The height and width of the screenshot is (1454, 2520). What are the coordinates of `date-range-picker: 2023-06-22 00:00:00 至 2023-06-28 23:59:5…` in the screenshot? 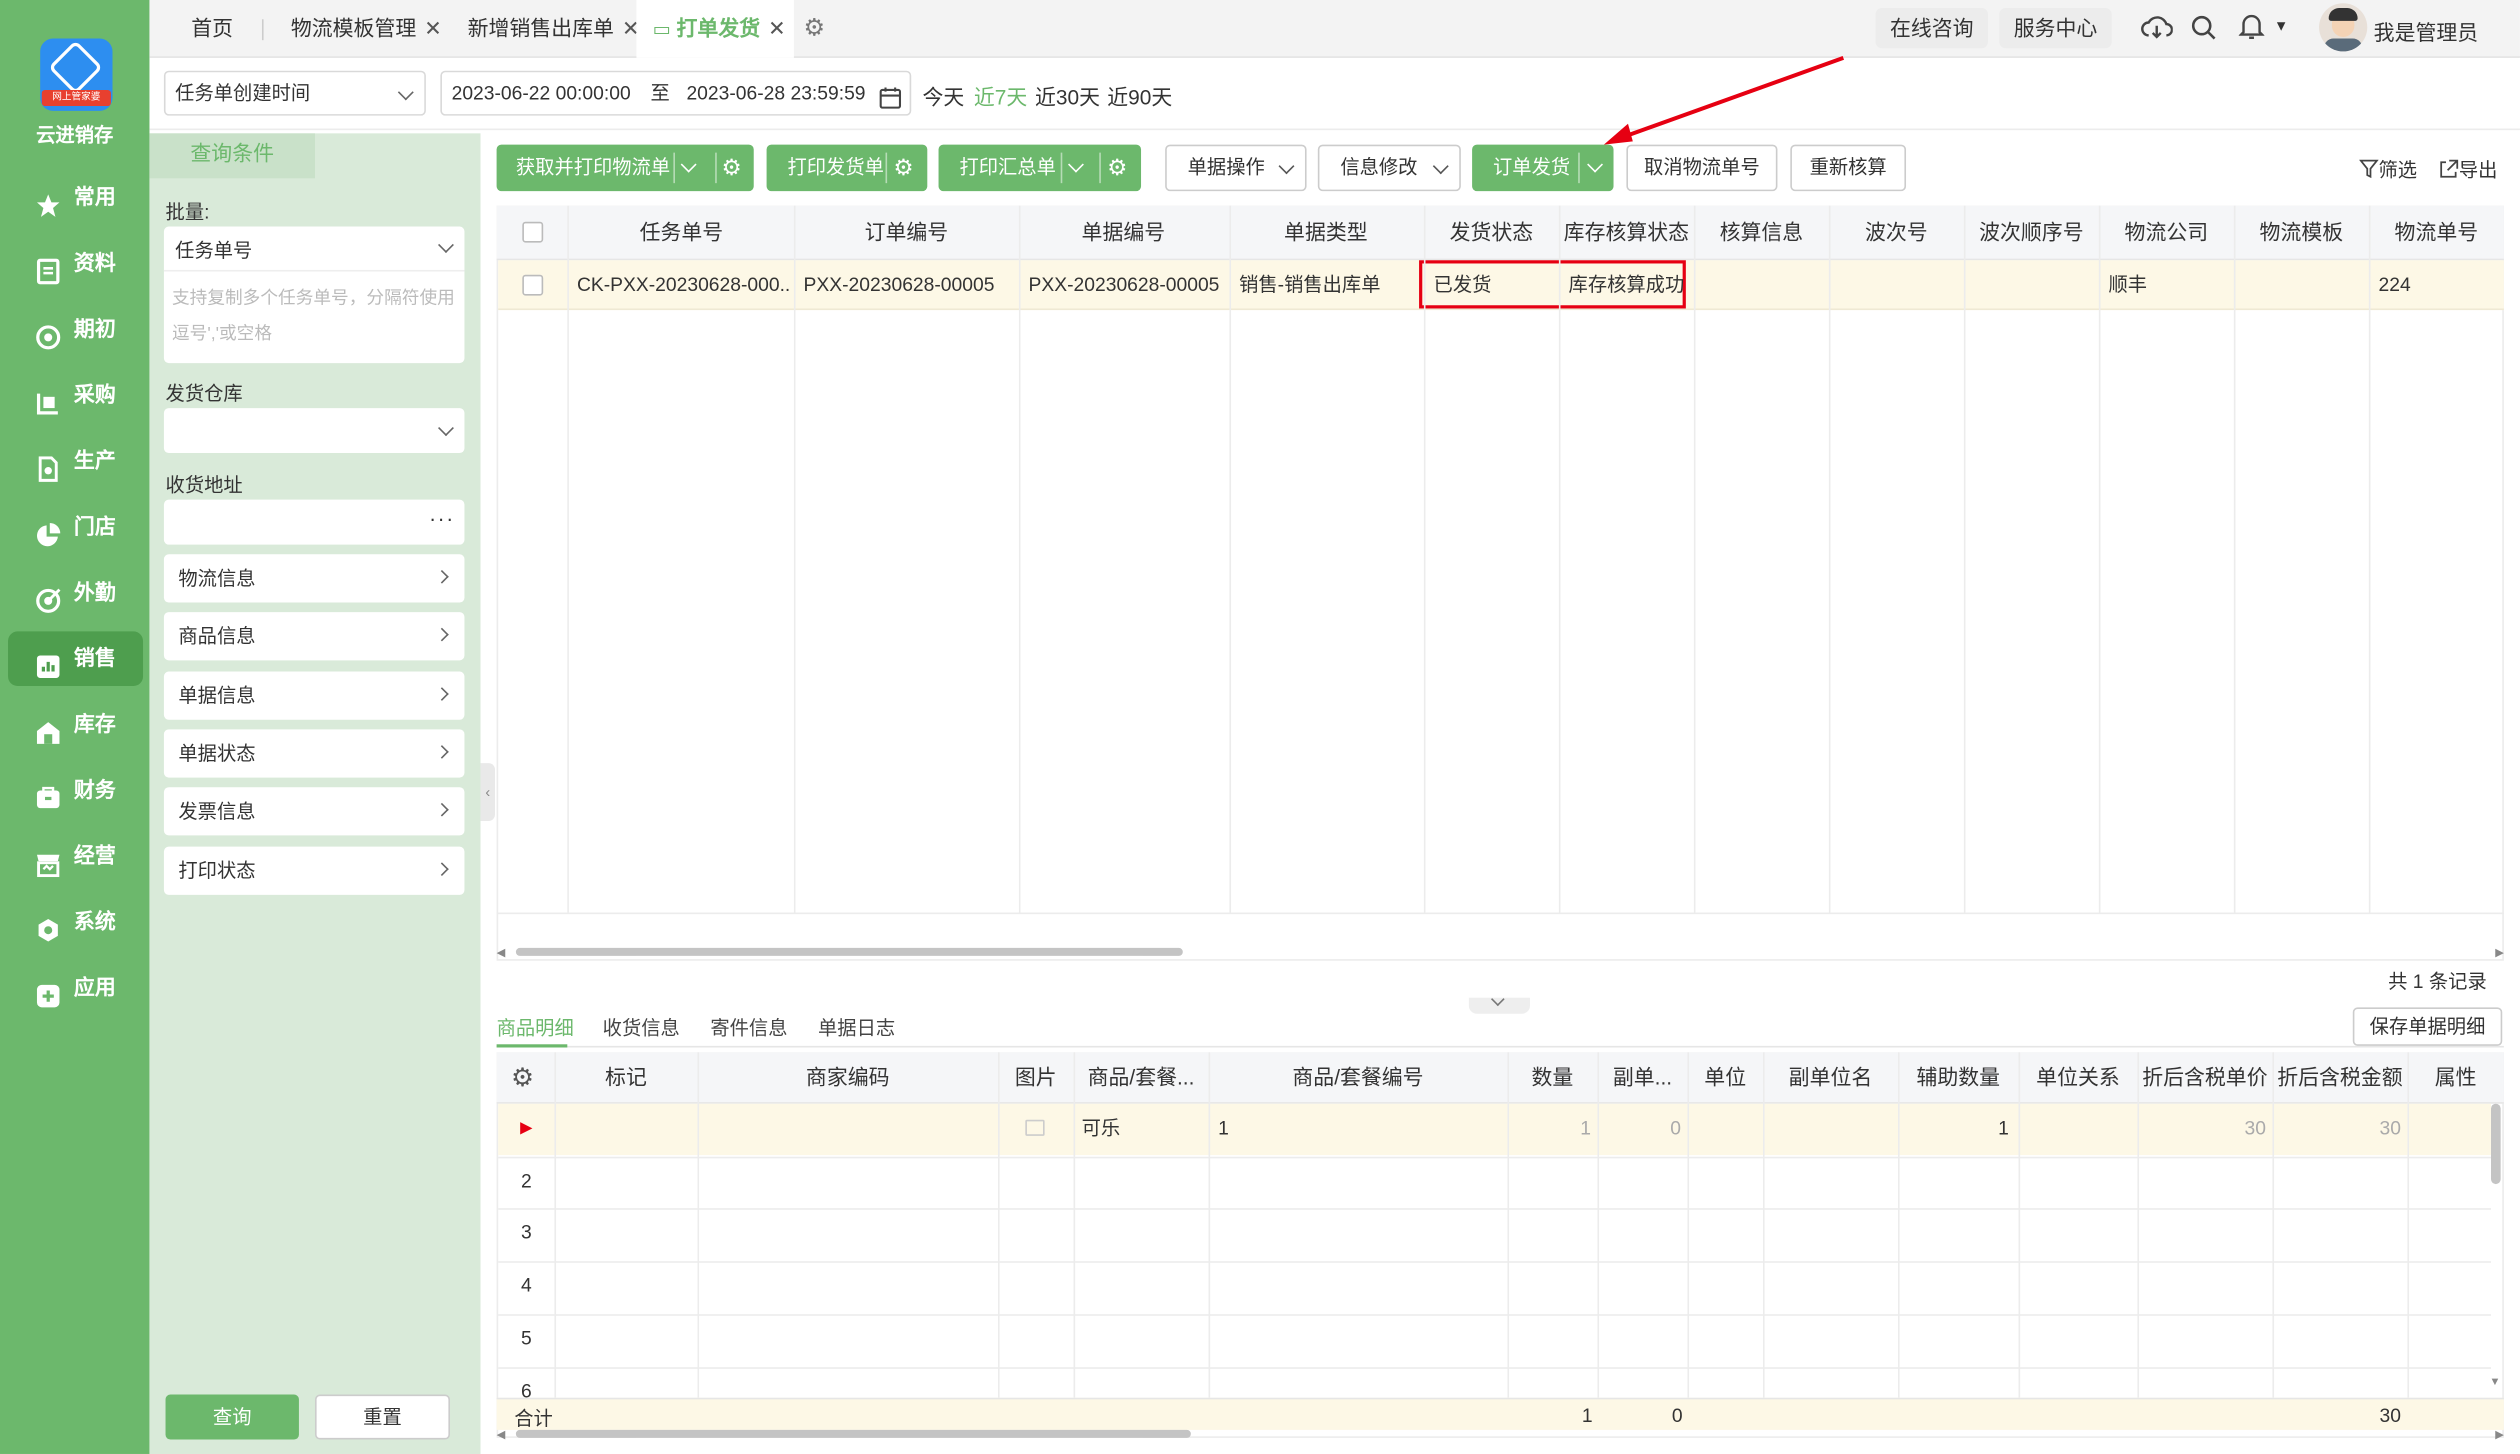 It's located at (676, 93).